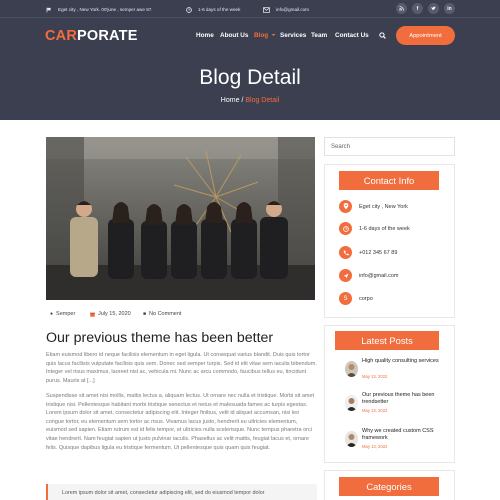 This screenshot has height=500, width=500. What do you see at coordinates (345, 298) in the screenshot?
I see `skype-icon: S` at bounding box center [345, 298].